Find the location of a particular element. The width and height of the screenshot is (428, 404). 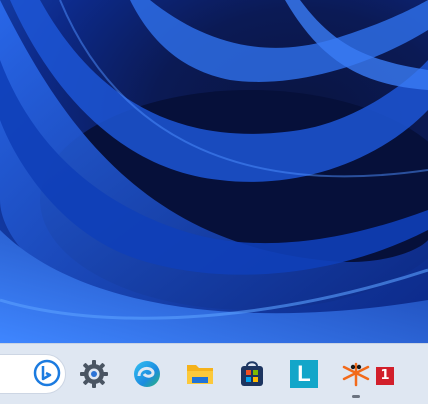

edge-browser-icon is located at coordinates (147, 374).